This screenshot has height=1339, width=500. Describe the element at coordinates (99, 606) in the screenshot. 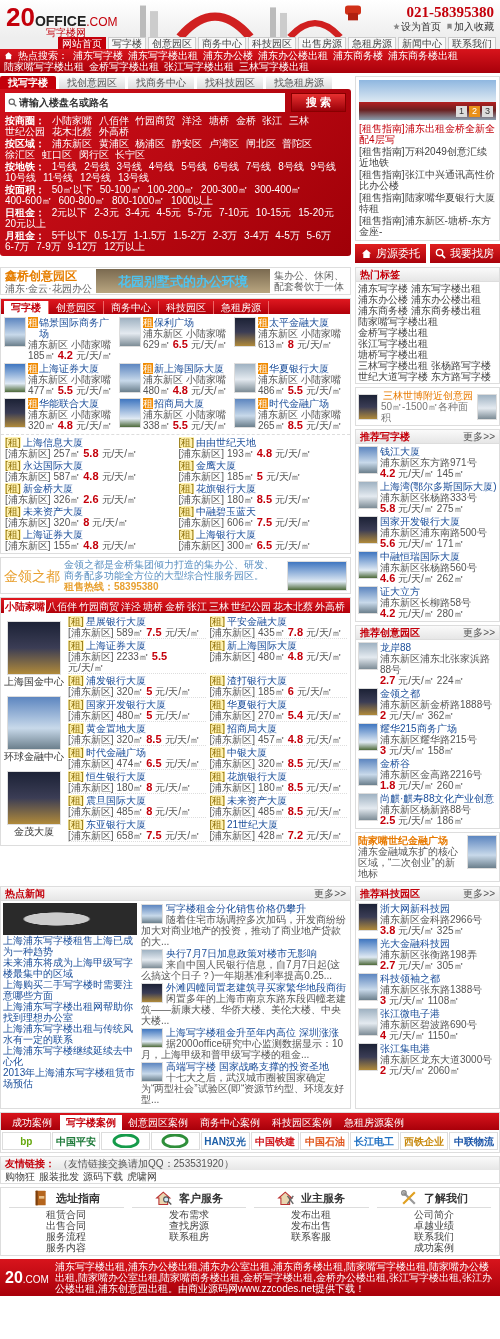

I see `district-tab: 竹园商贸` at that location.